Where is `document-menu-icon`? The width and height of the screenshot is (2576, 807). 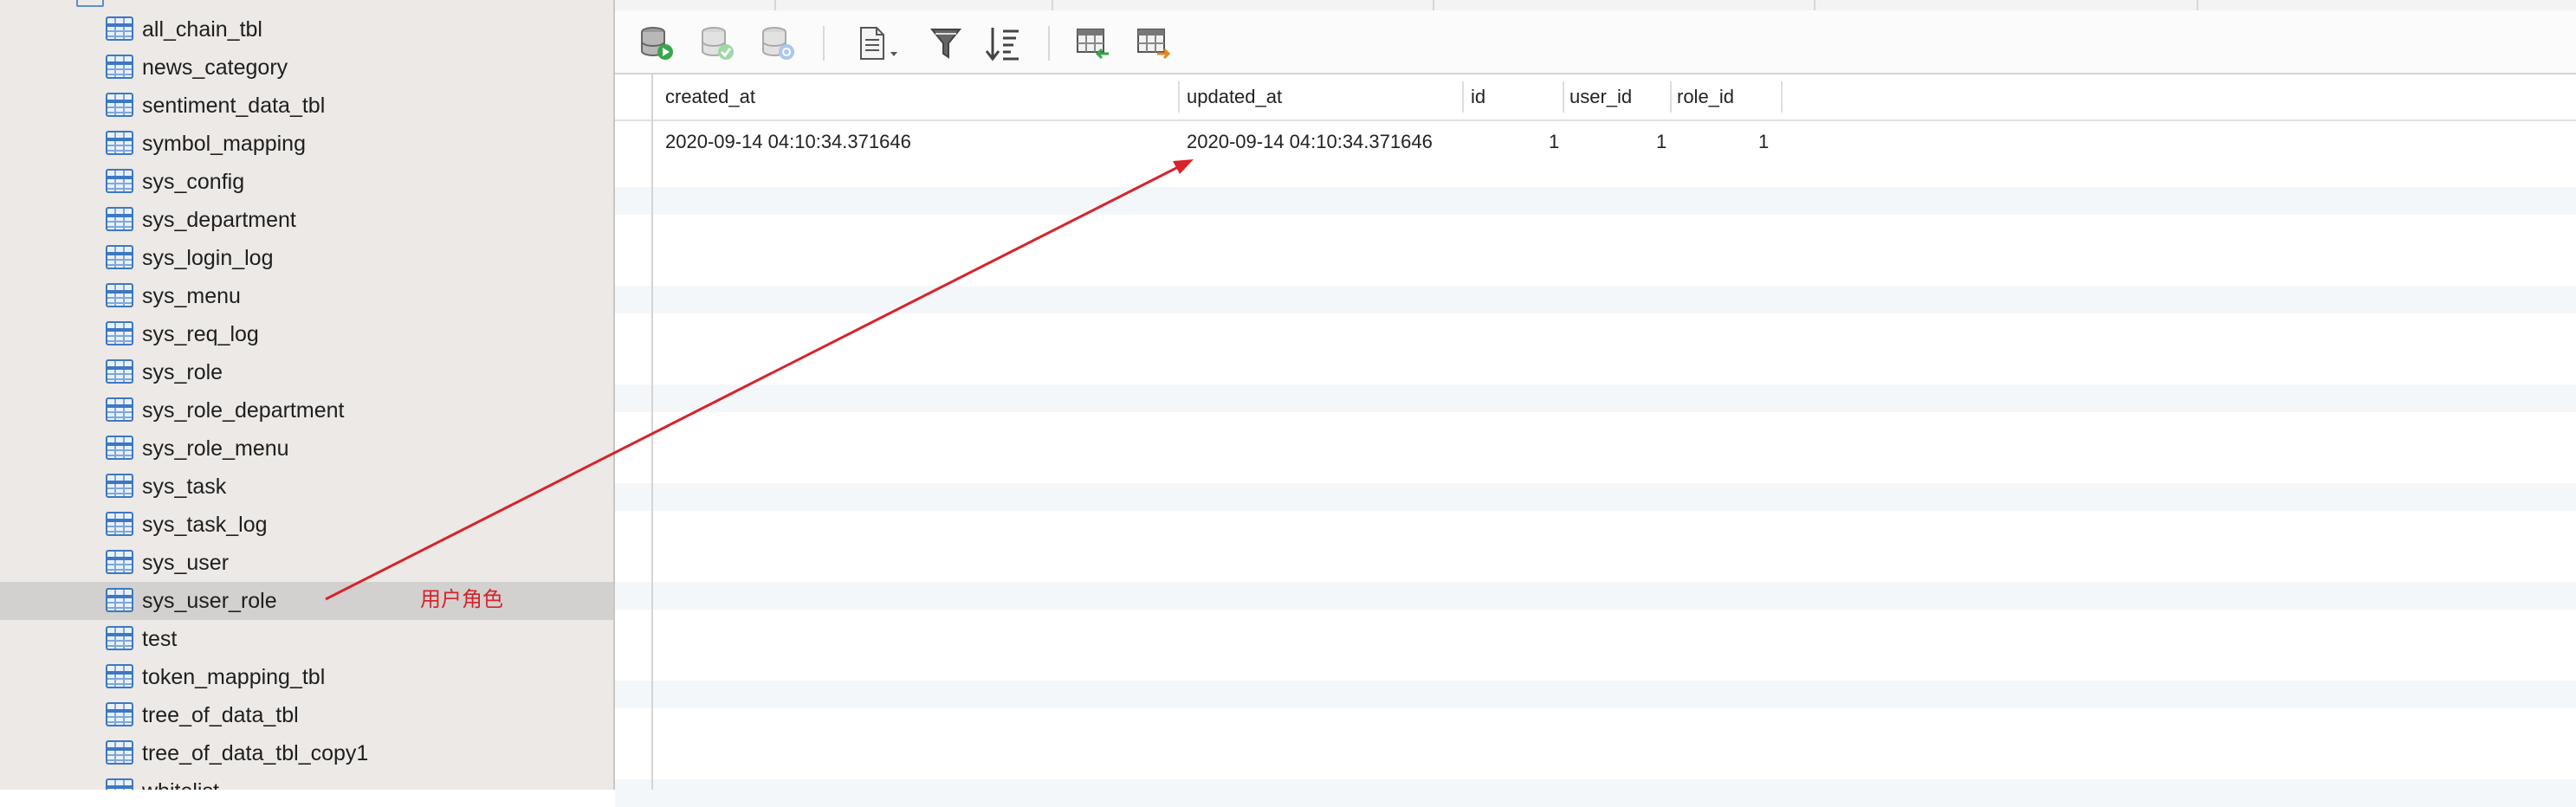 document-menu-icon is located at coordinates (880, 43).